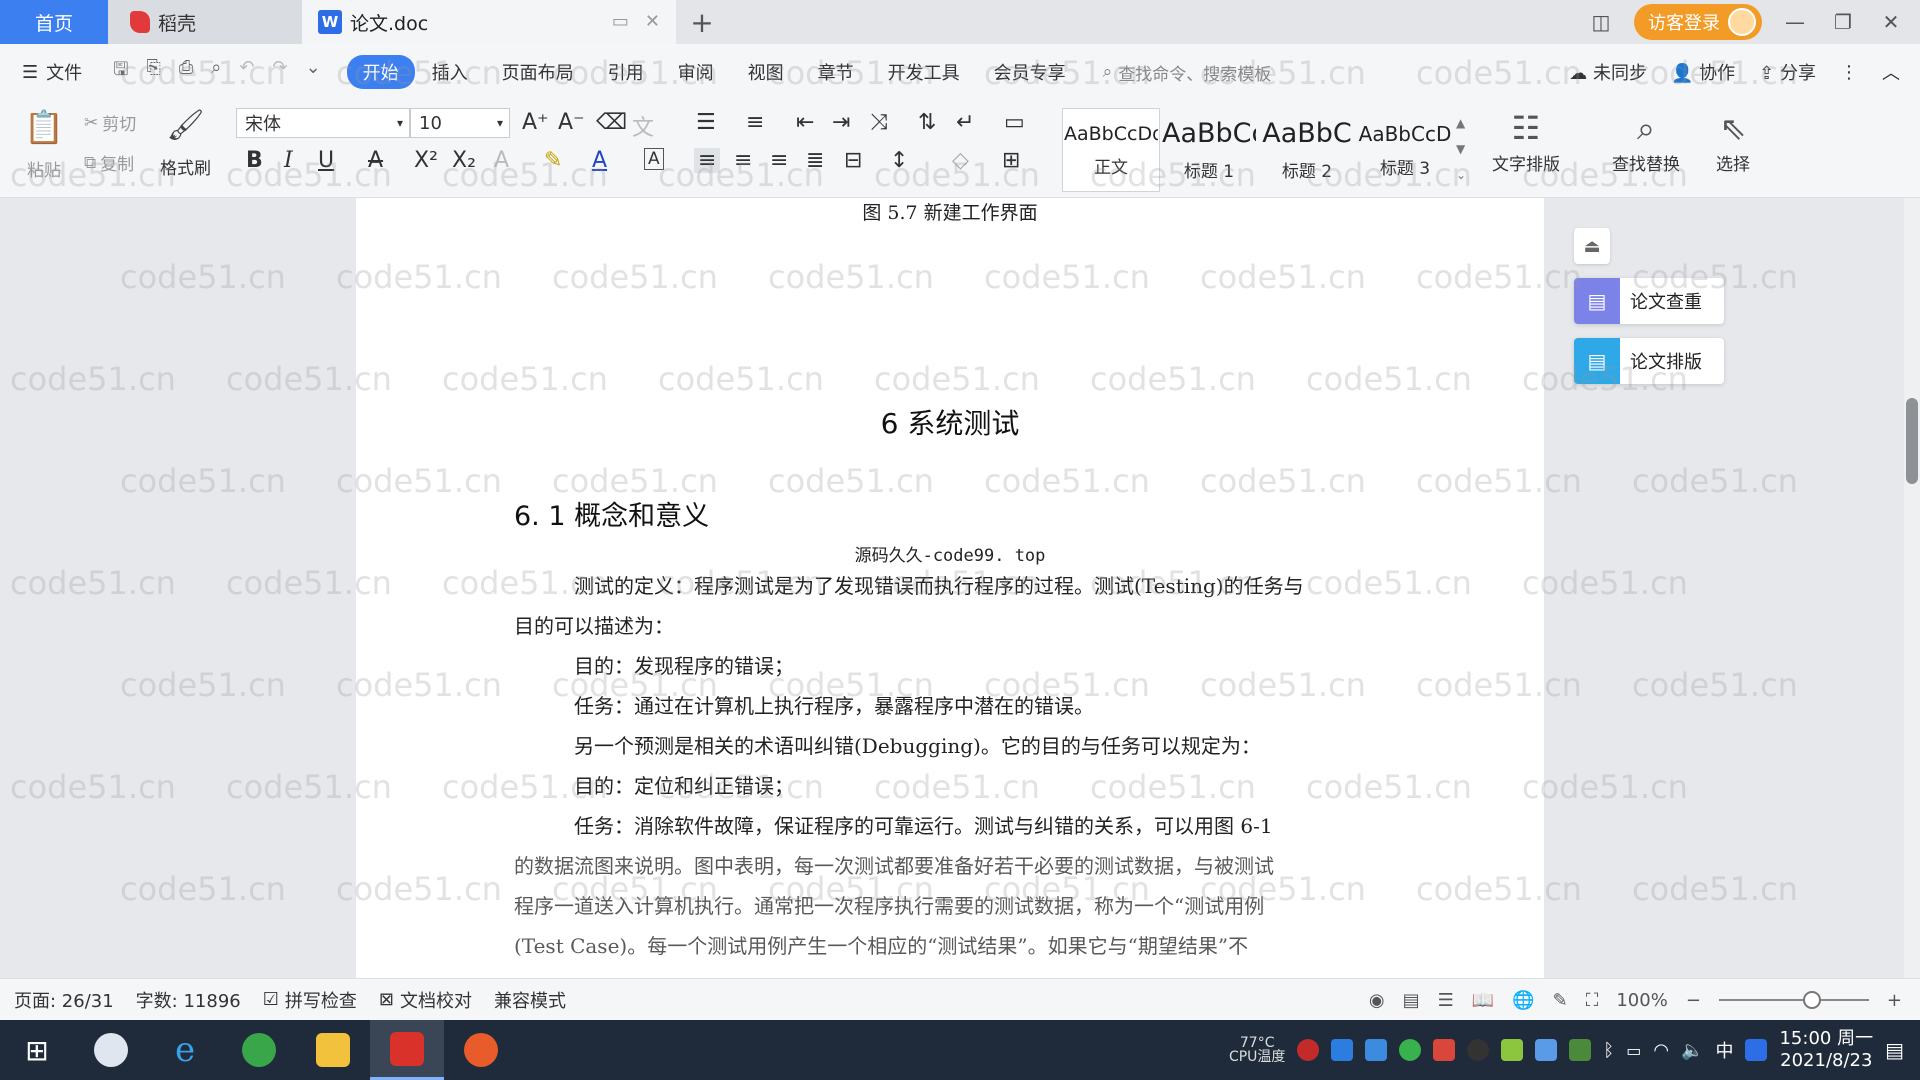 The width and height of the screenshot is (1920, 1080). I want to click on style-heading-2: AaBbC 标题 2, so click(1307, 150).